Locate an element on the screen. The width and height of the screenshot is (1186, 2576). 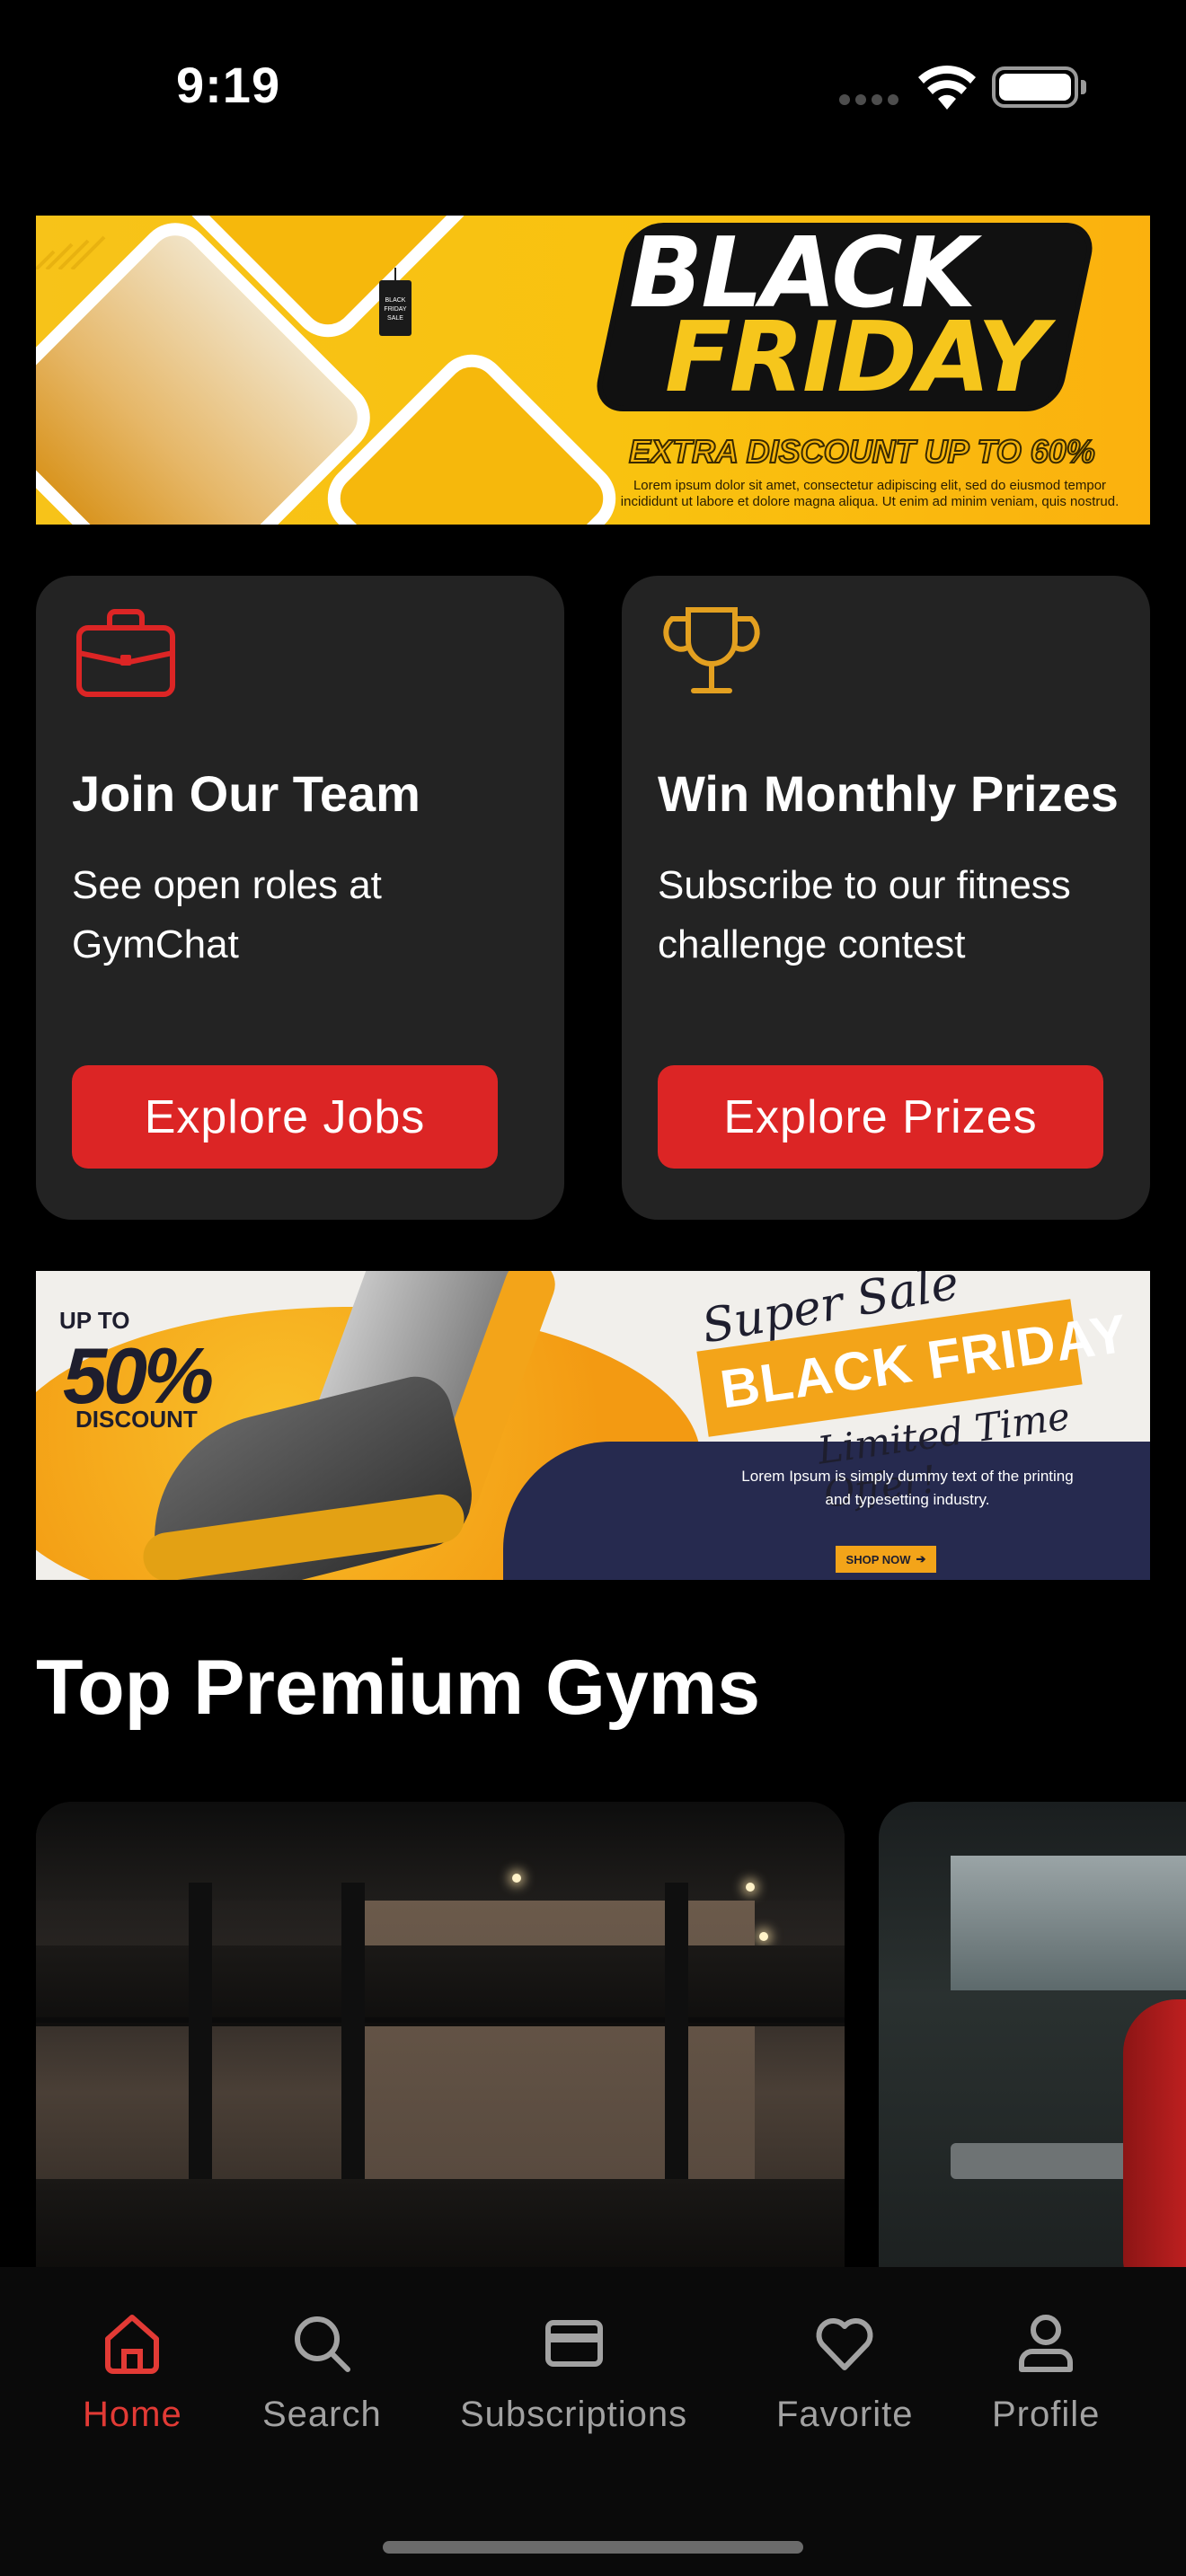
card-title: Win Monthly Prizes is located at coordinates (888, 793).